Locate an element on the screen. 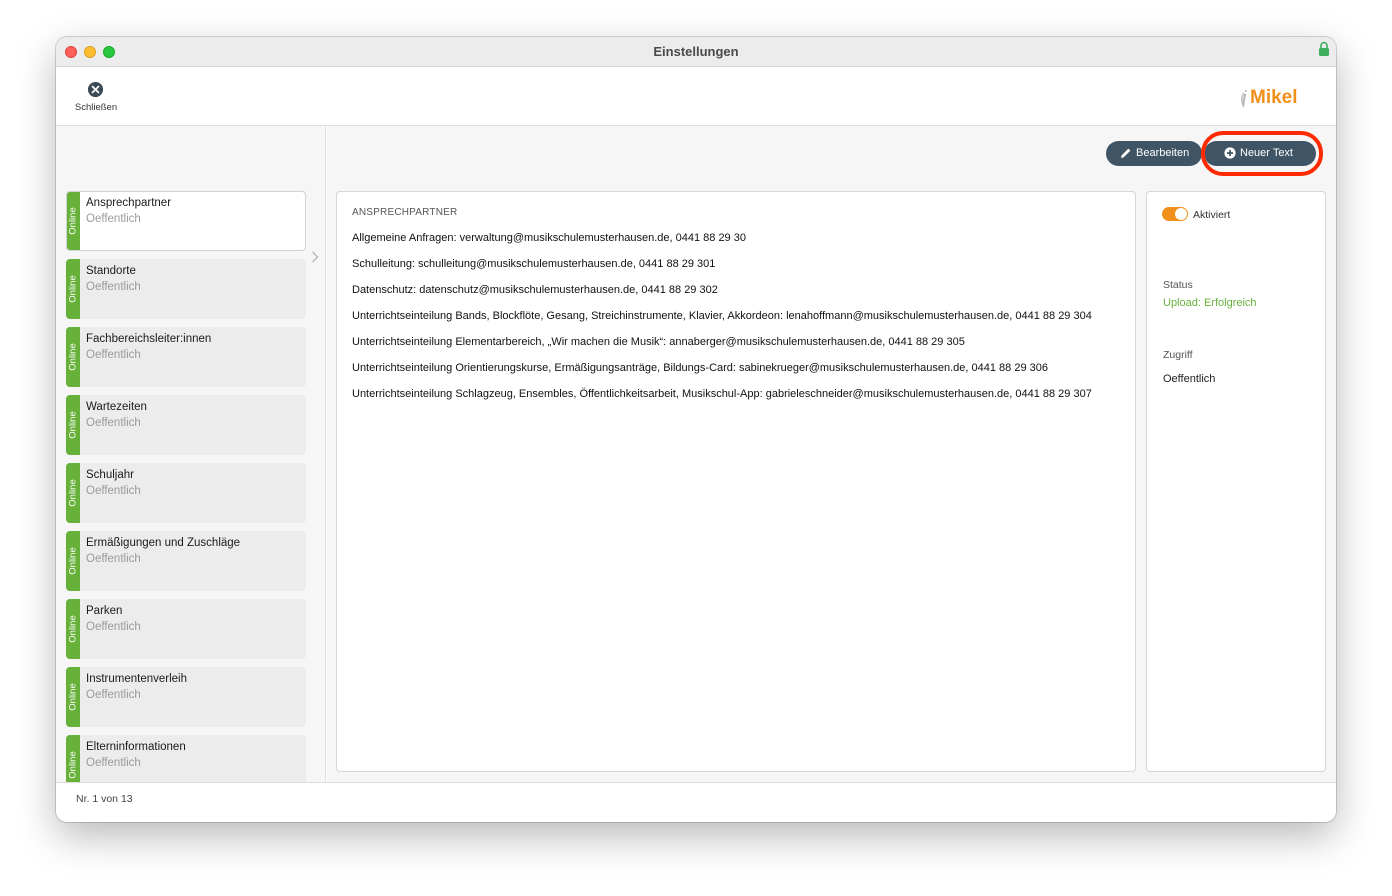  access-label: Zugriff is located at coordinates (1178, 355).